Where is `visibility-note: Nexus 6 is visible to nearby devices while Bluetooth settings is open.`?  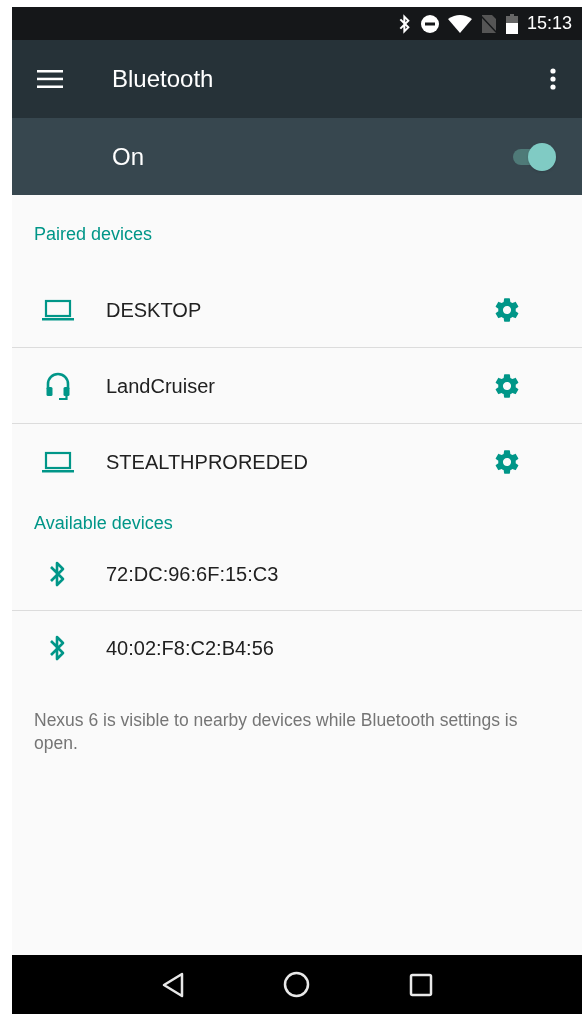 visibility-note: Nexus 6 is visible to nearby devices while Bluetooth settings is open. is located at coordinates (276, 732).